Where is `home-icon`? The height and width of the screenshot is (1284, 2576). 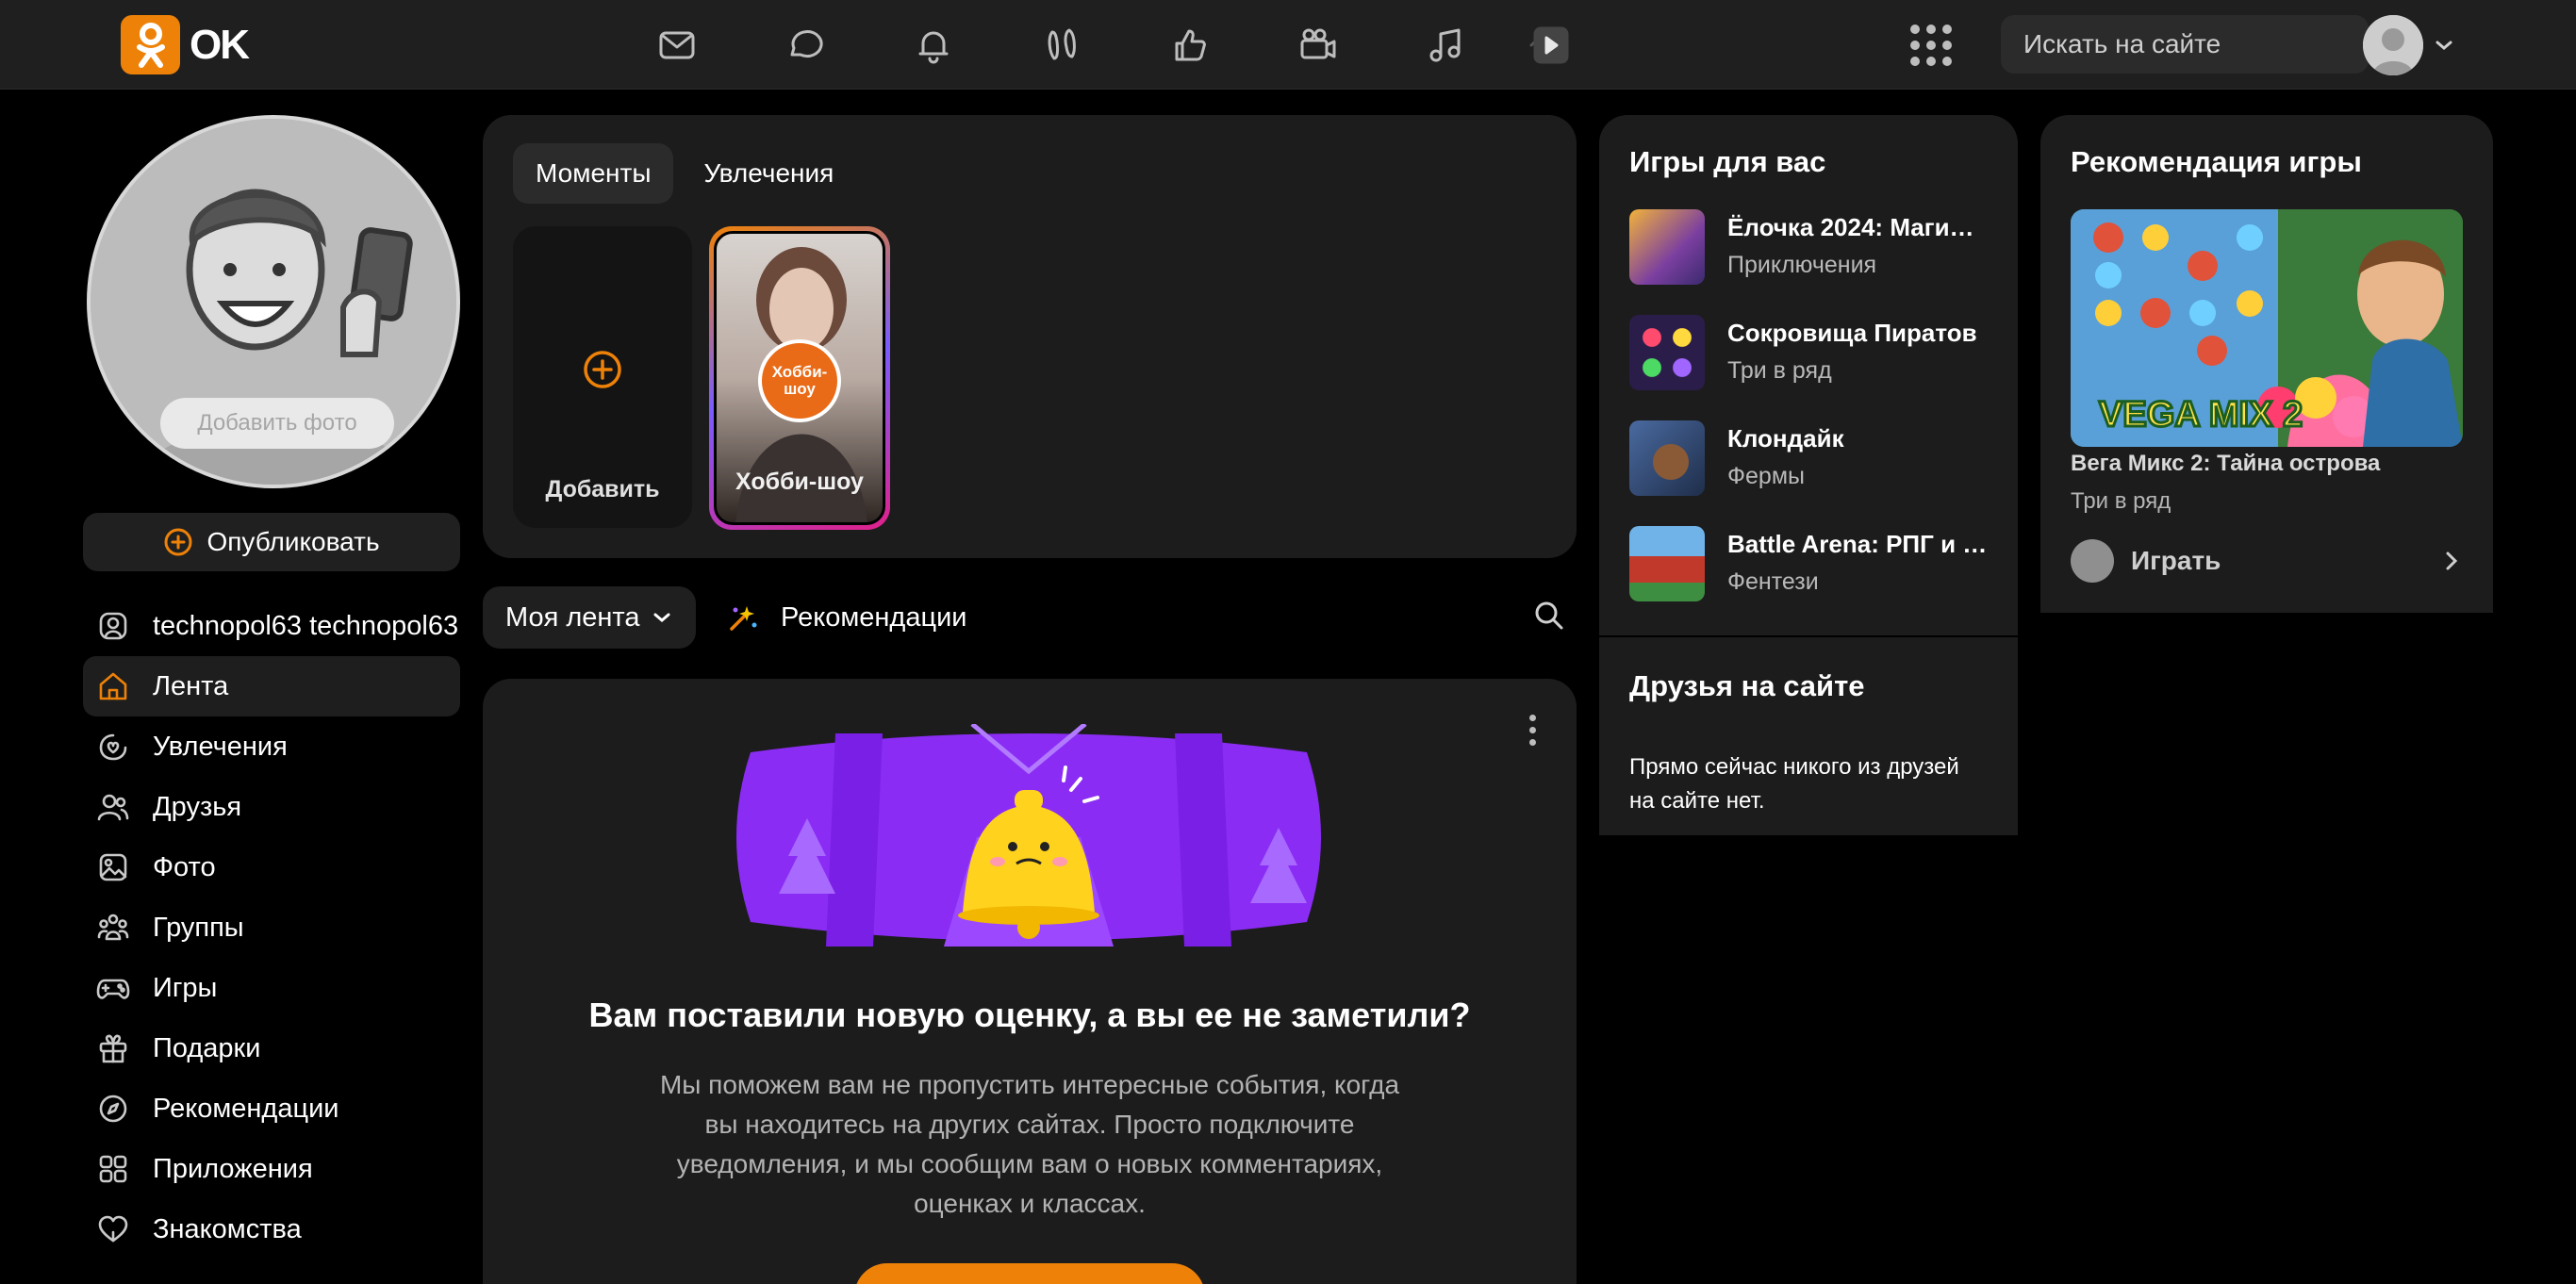 home-icon is located at coordinates (113, 686).